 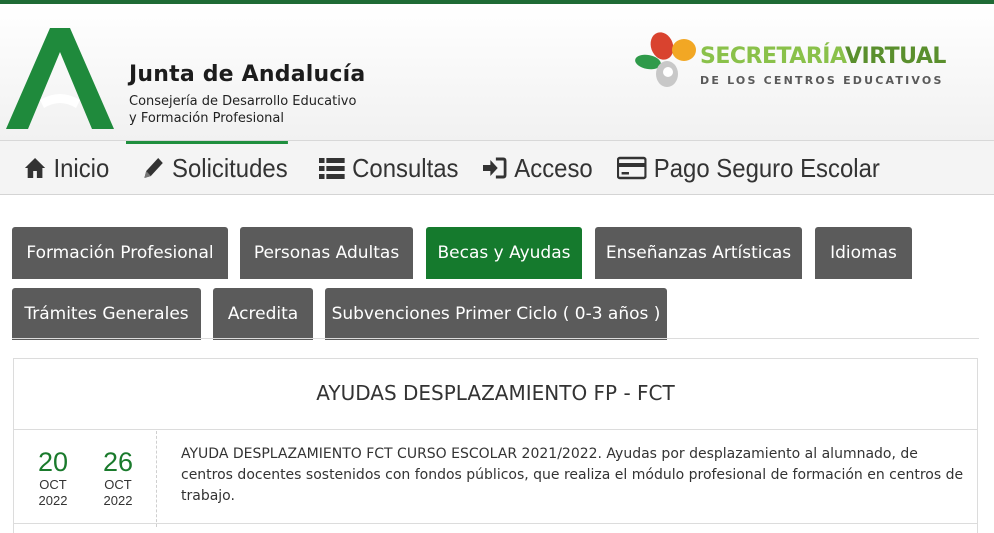 I want to click on nav-item-pago-seguro-escolar: Pago Seguro Escolar, so click(x=748, y=168).